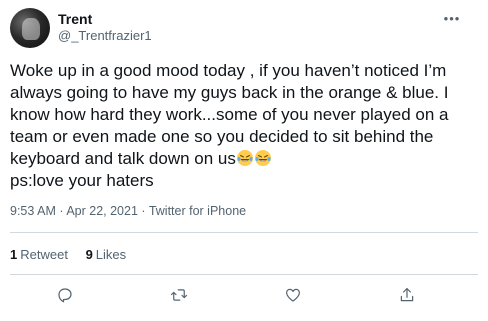 The height and width of the screenshot is (321, 488). What do you see at coordinates (82, 180) in the screenshot?
I see `tweet-text-end: ps:love your haters` at bounding box center [82, 180].